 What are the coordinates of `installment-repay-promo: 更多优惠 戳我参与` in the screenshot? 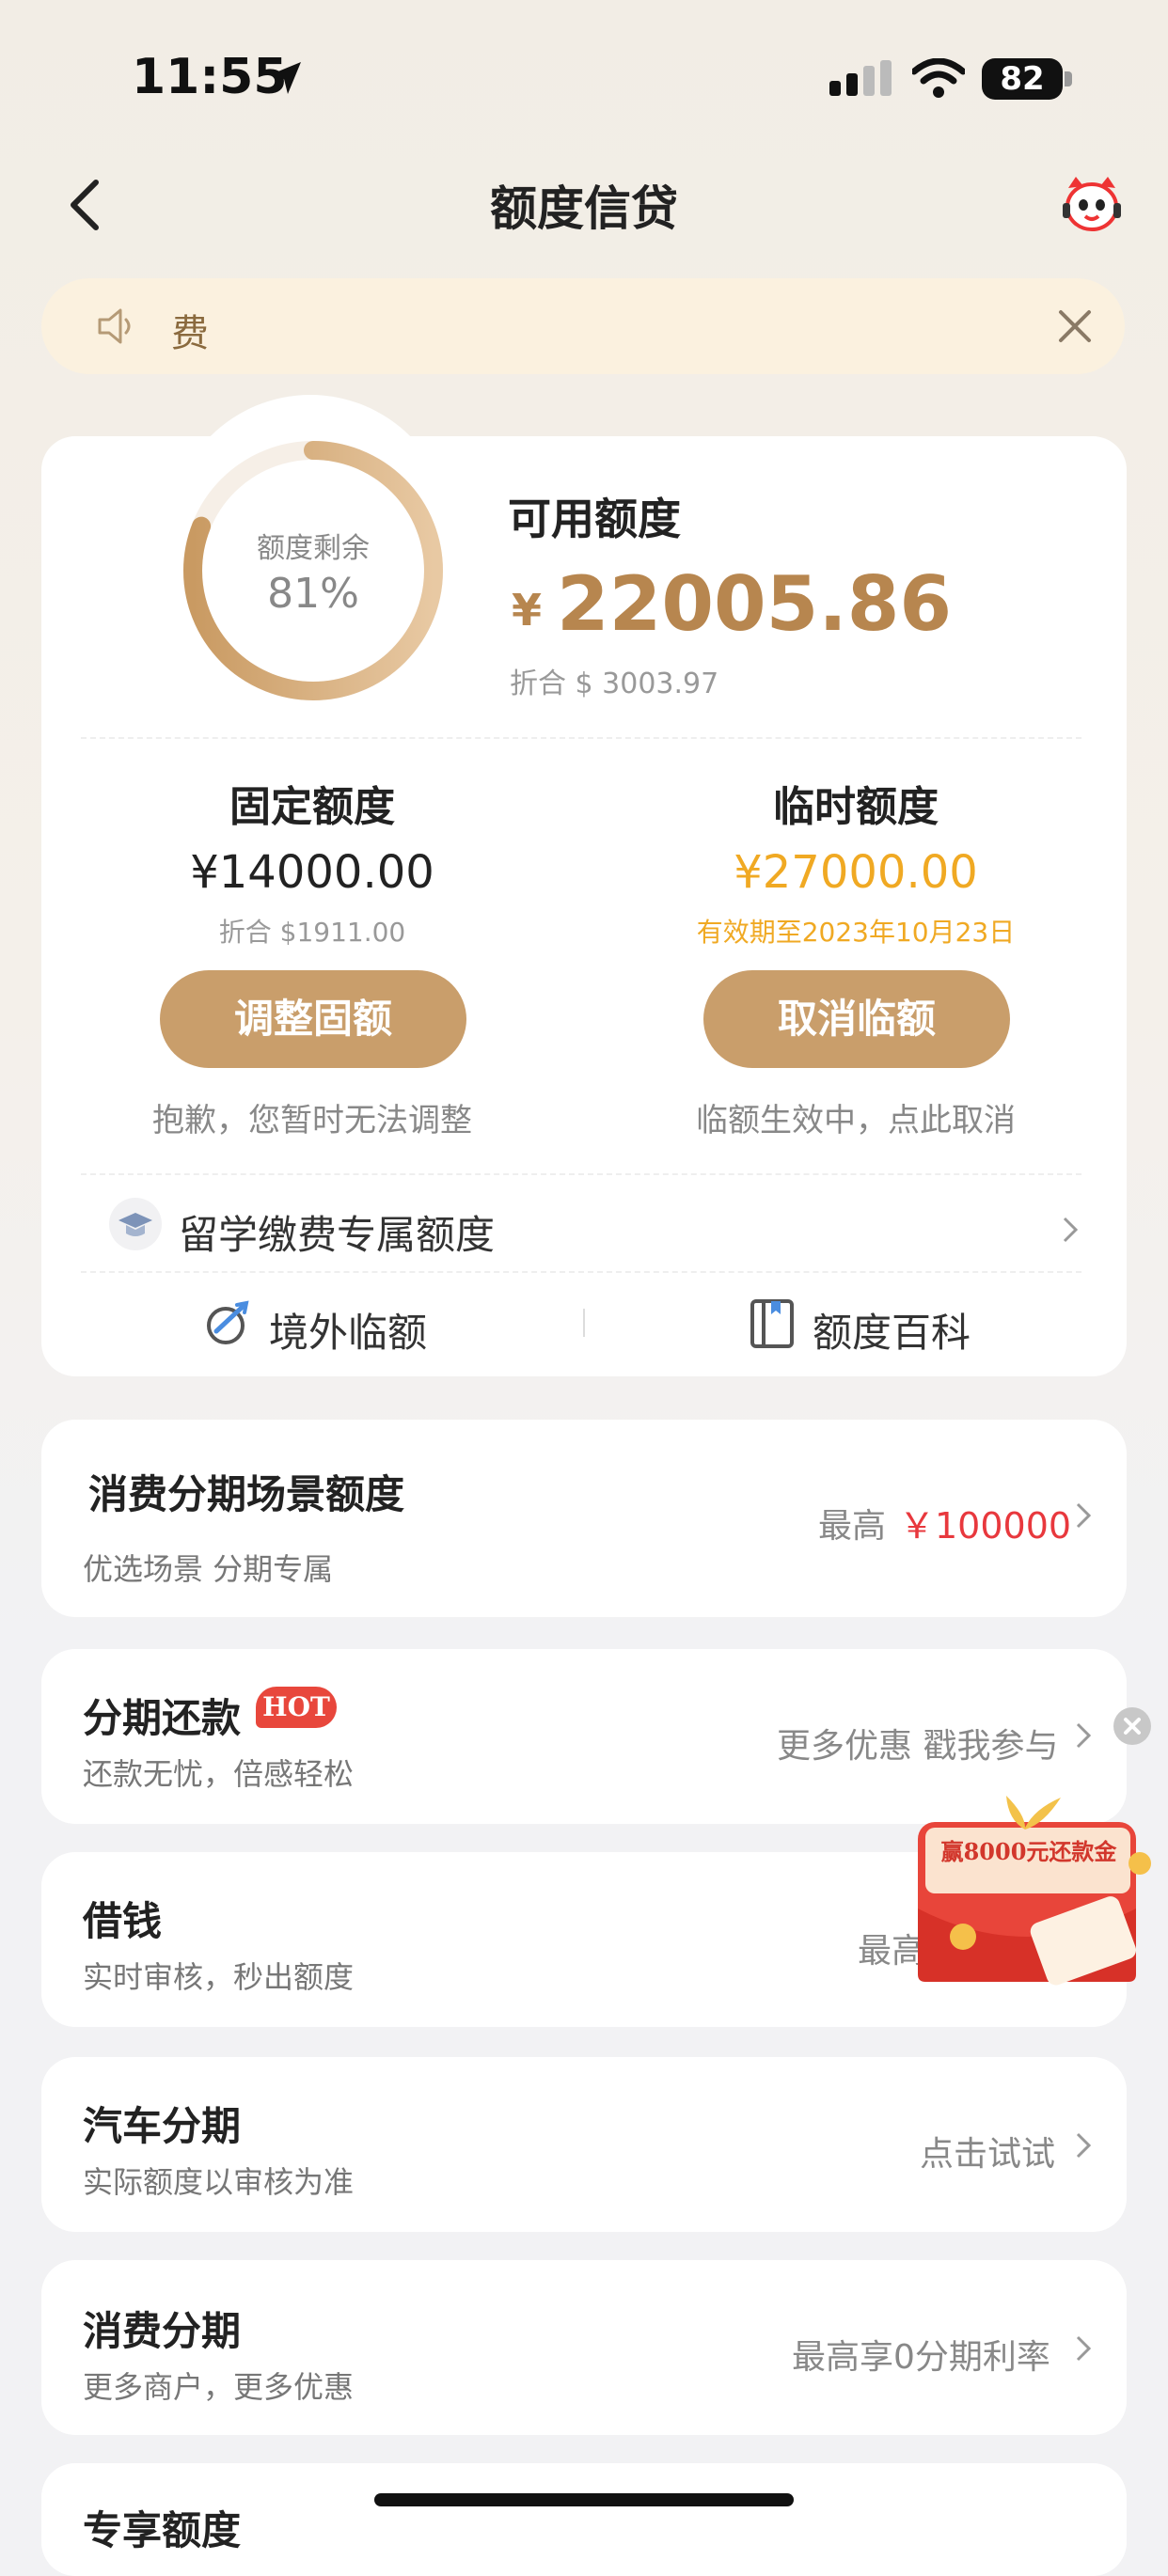 It's located at (918, 1747).